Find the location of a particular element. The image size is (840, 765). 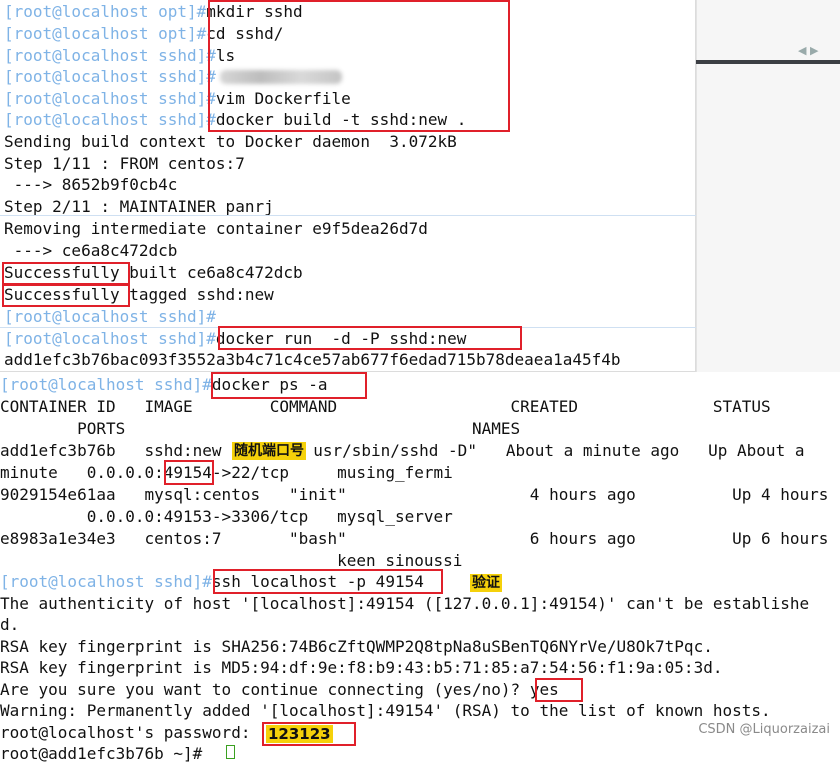

verify-annotation: 验证 is located at coordinates (486, 583).